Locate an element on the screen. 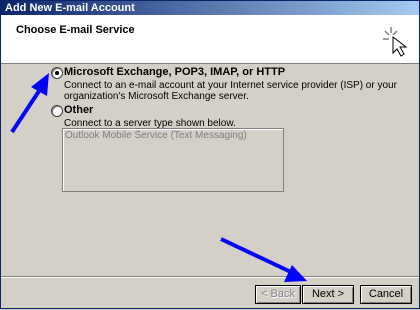 The width and height of the screenshot is (420, 310). other-label: Other is located at coordinates (78, 110).